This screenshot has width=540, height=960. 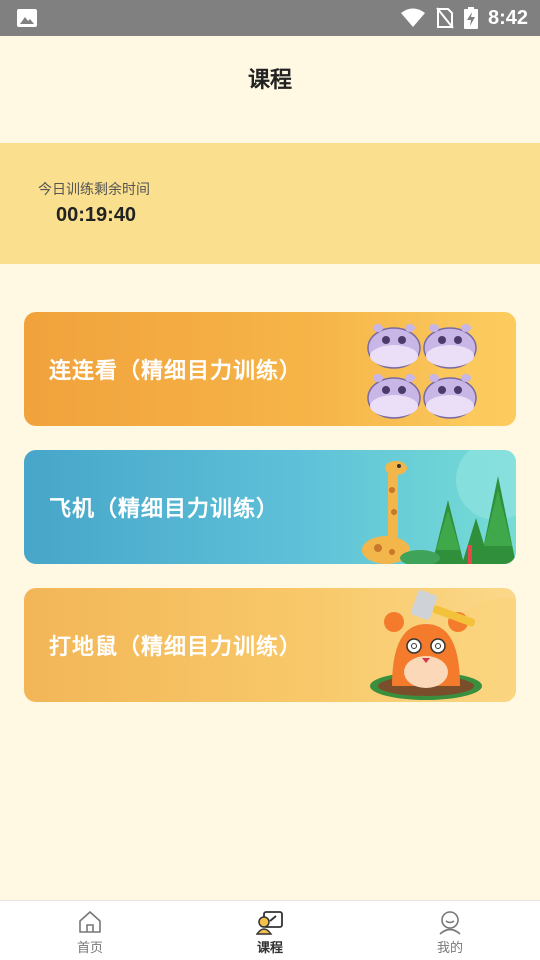 I want to click on nav-item-profile: 我的, so click(x=450, y=930).